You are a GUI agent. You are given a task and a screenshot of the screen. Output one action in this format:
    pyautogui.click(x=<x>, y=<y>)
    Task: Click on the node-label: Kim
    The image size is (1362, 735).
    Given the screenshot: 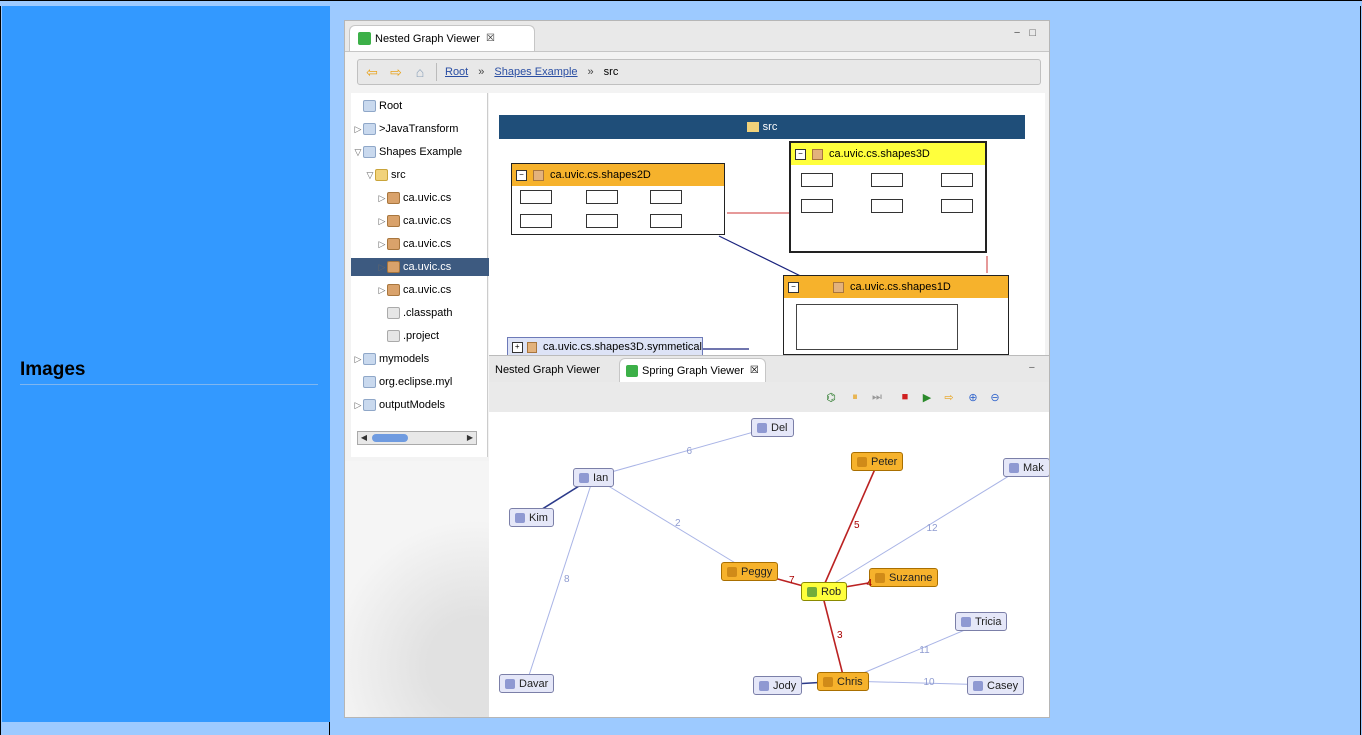 What is the action you would take?
    pyautogui.click(x=538, y=517)
    